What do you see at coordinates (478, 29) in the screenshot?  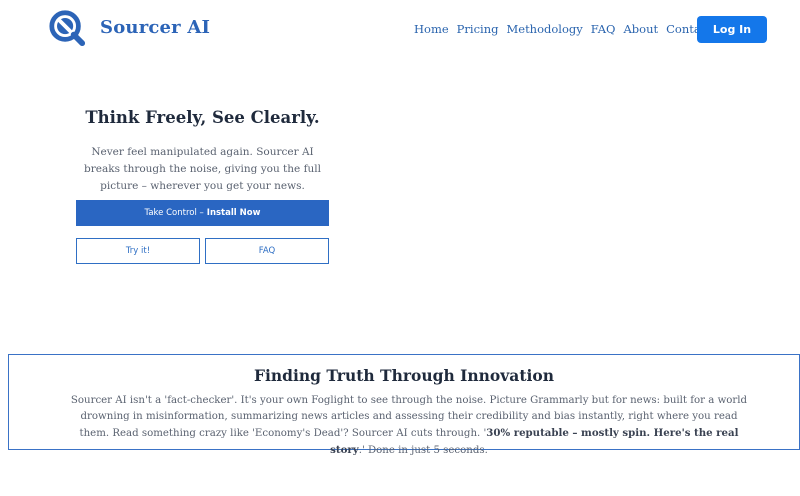 I see `nav-pricing: Pricing` at bounding box center [478, 29].